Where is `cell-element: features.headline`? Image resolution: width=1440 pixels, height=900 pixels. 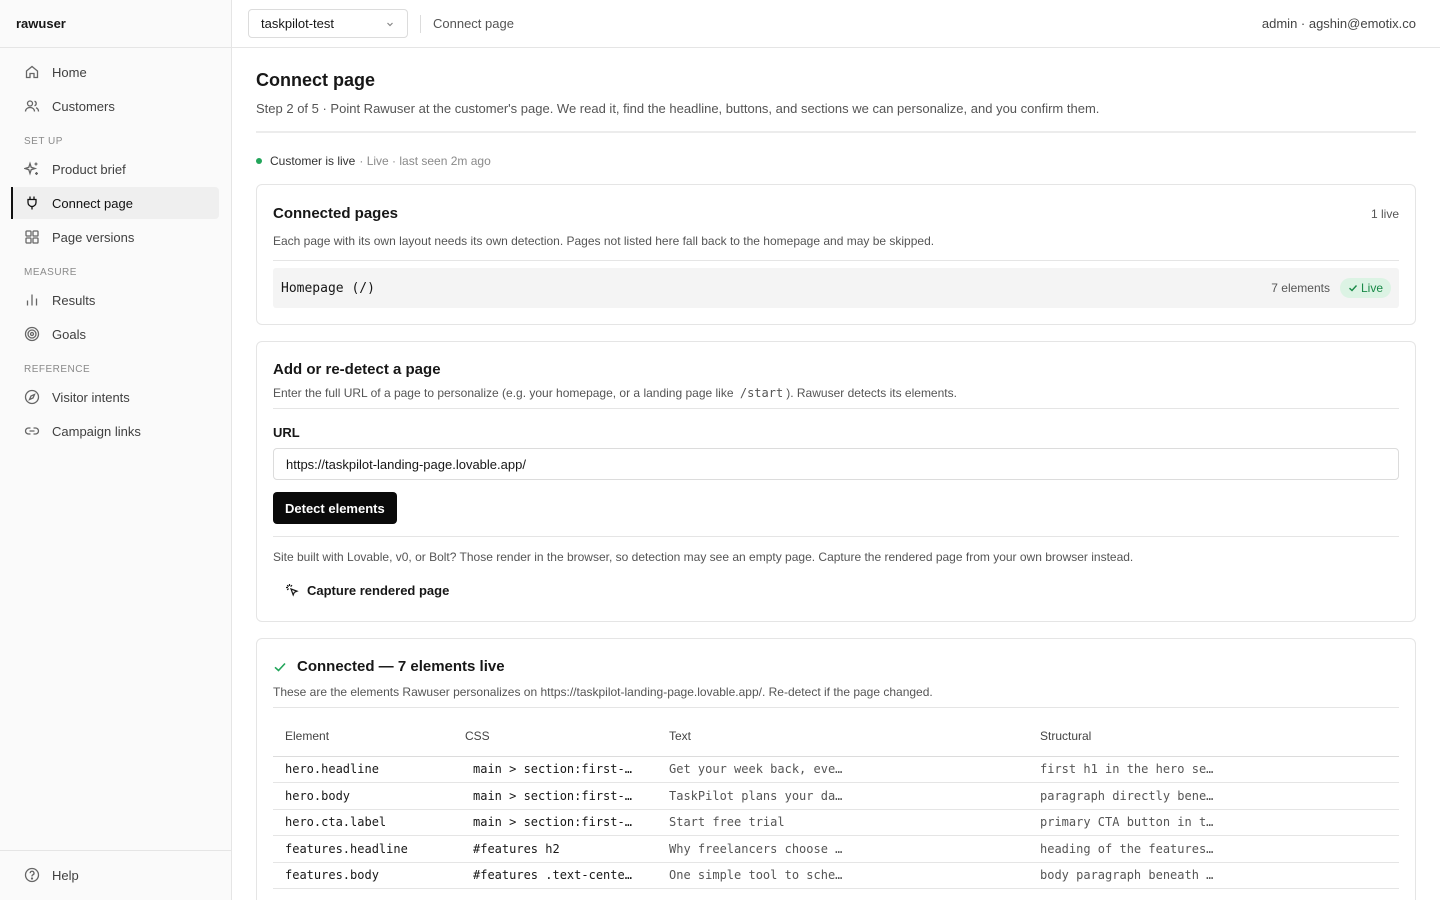 cell-element: features.headline is located at coordinates (363, 849).